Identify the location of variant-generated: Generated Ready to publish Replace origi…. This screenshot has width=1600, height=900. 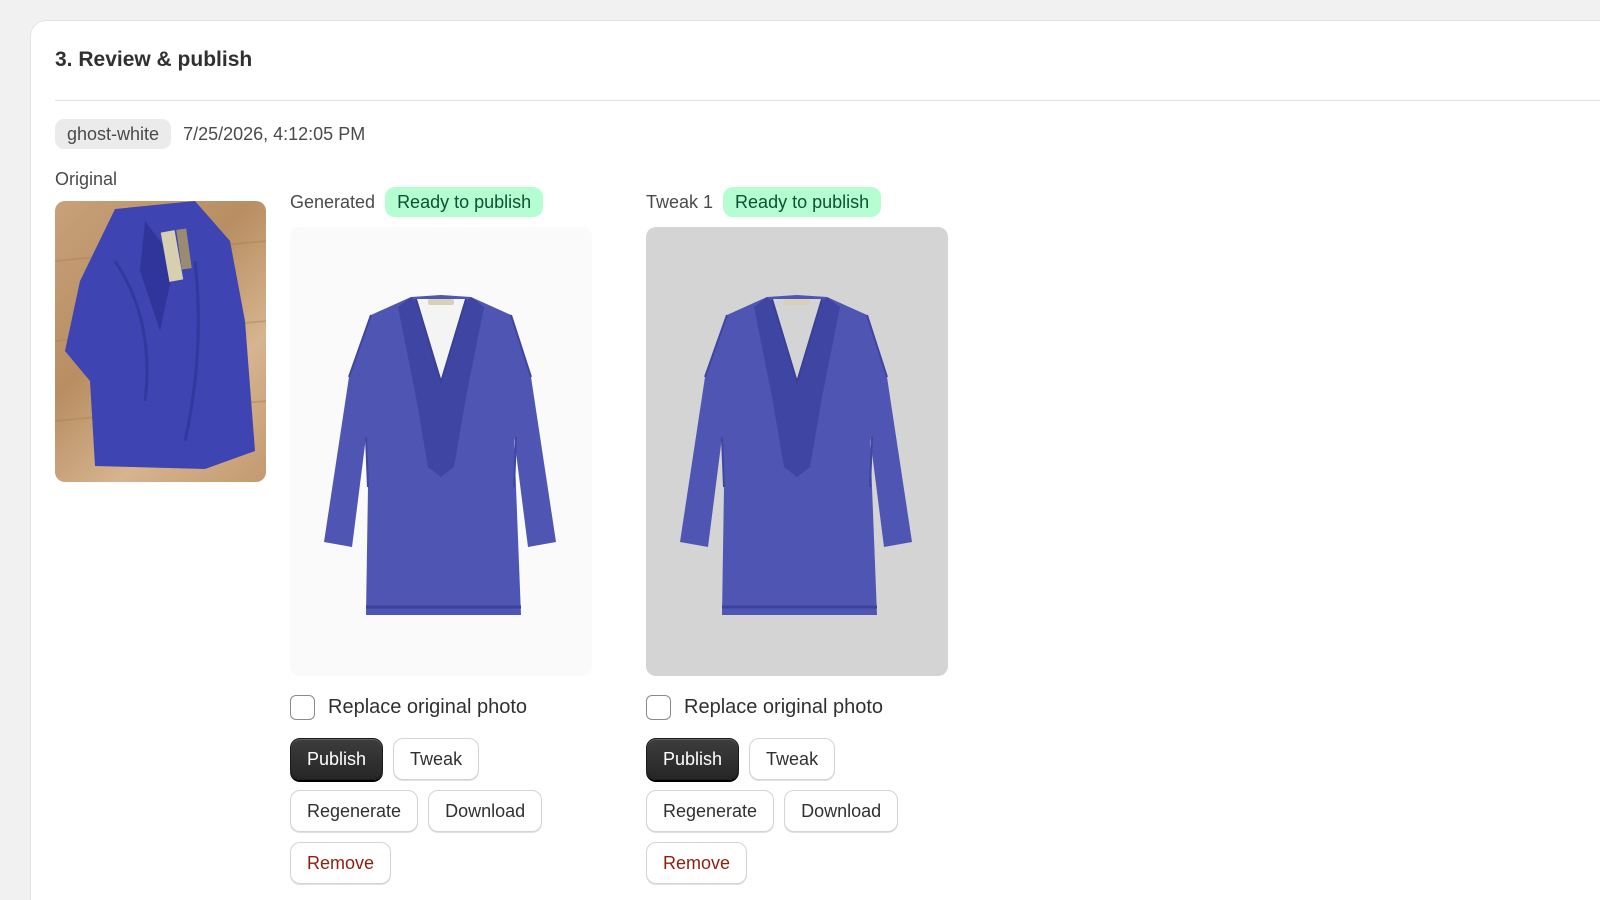
(441, 535).